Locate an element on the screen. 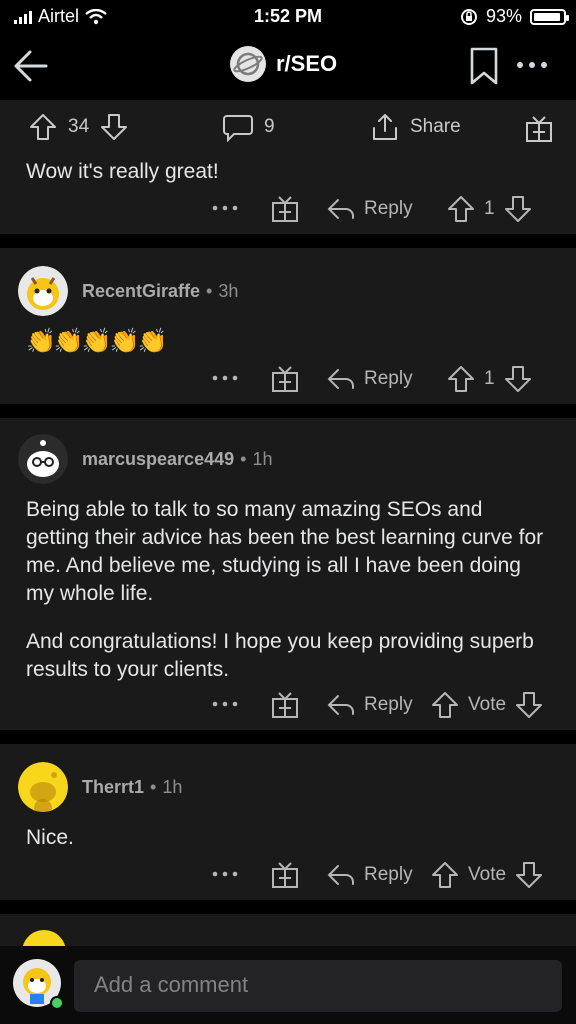  post-vote-count: 34 is located at coordinates (79, 126).